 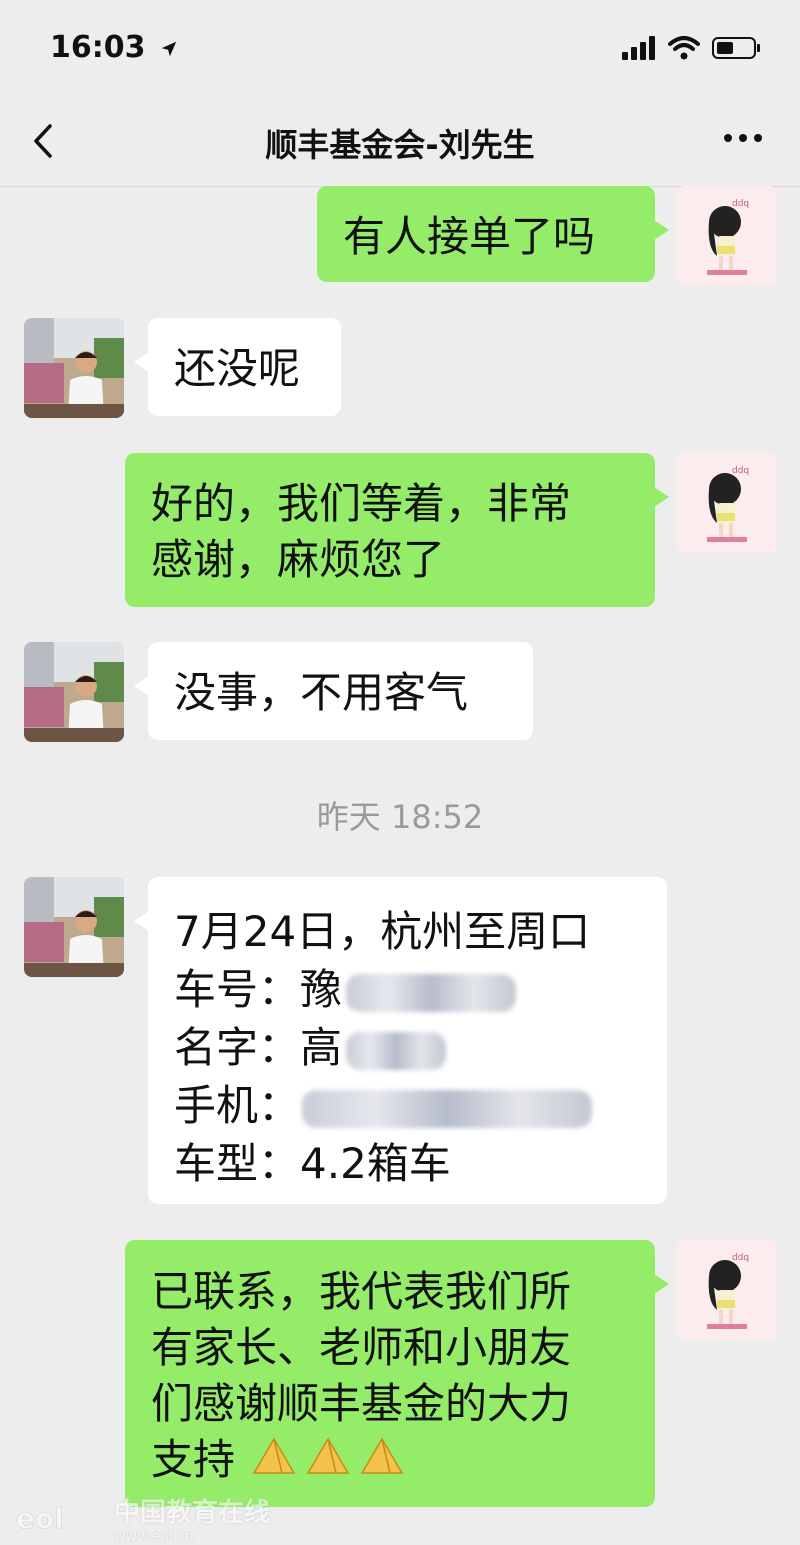 I want to click on message-line: 们感谢顺丰基金的大力, so click(x=361, y=1403).